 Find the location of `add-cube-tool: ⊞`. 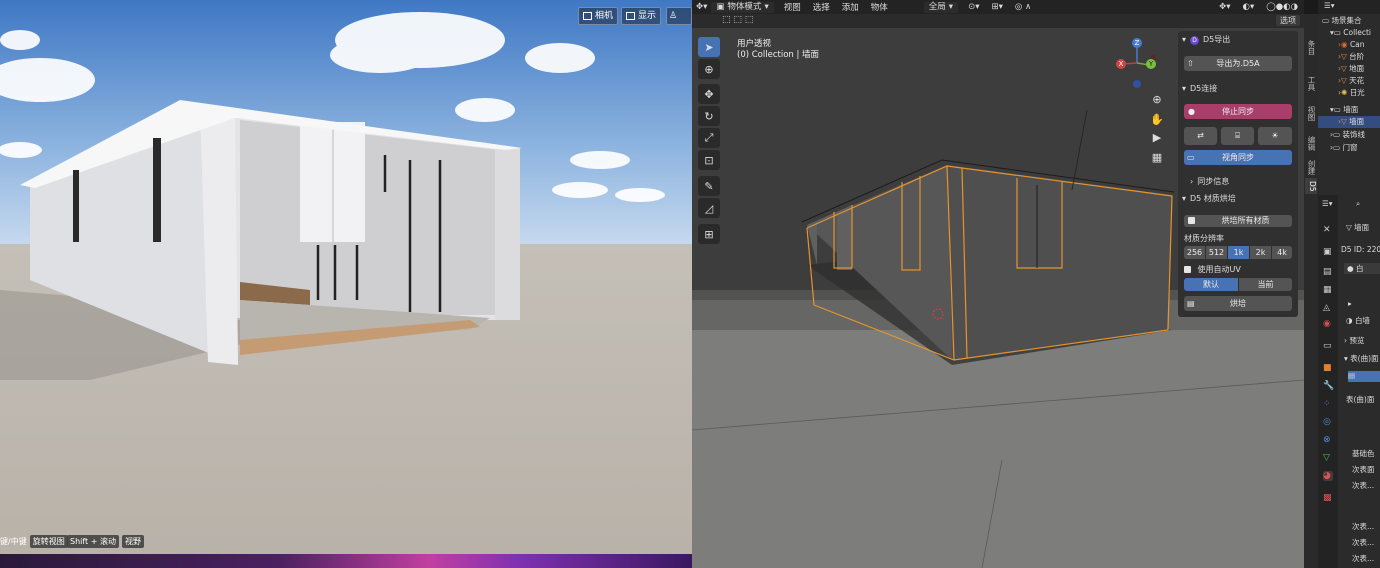

add-cube-tool: ⊞ is located at coordinates (709, 234).